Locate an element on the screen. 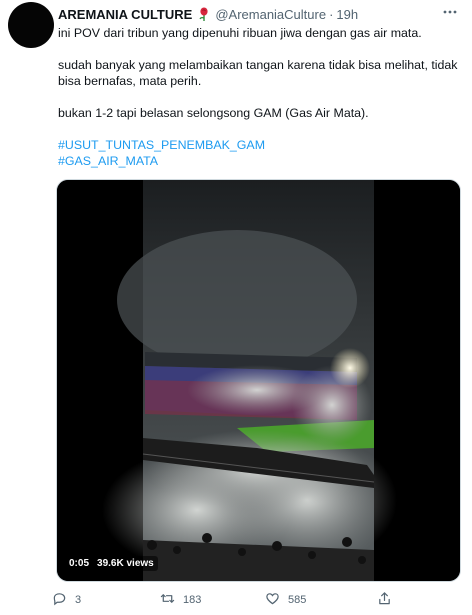  tweet-actions: 3 183 585 is located at coordinates (232, 600).